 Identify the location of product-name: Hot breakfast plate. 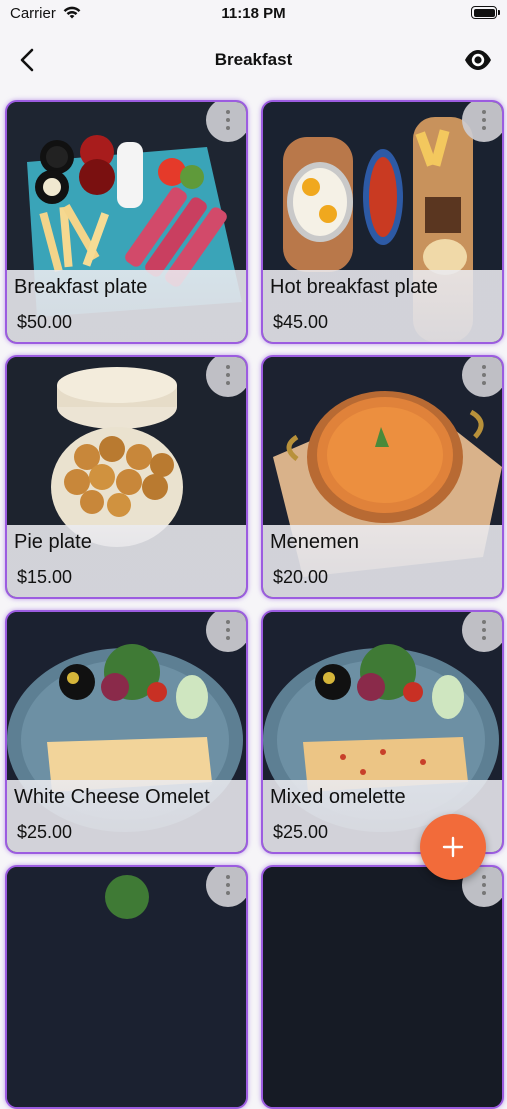
(354, 287).